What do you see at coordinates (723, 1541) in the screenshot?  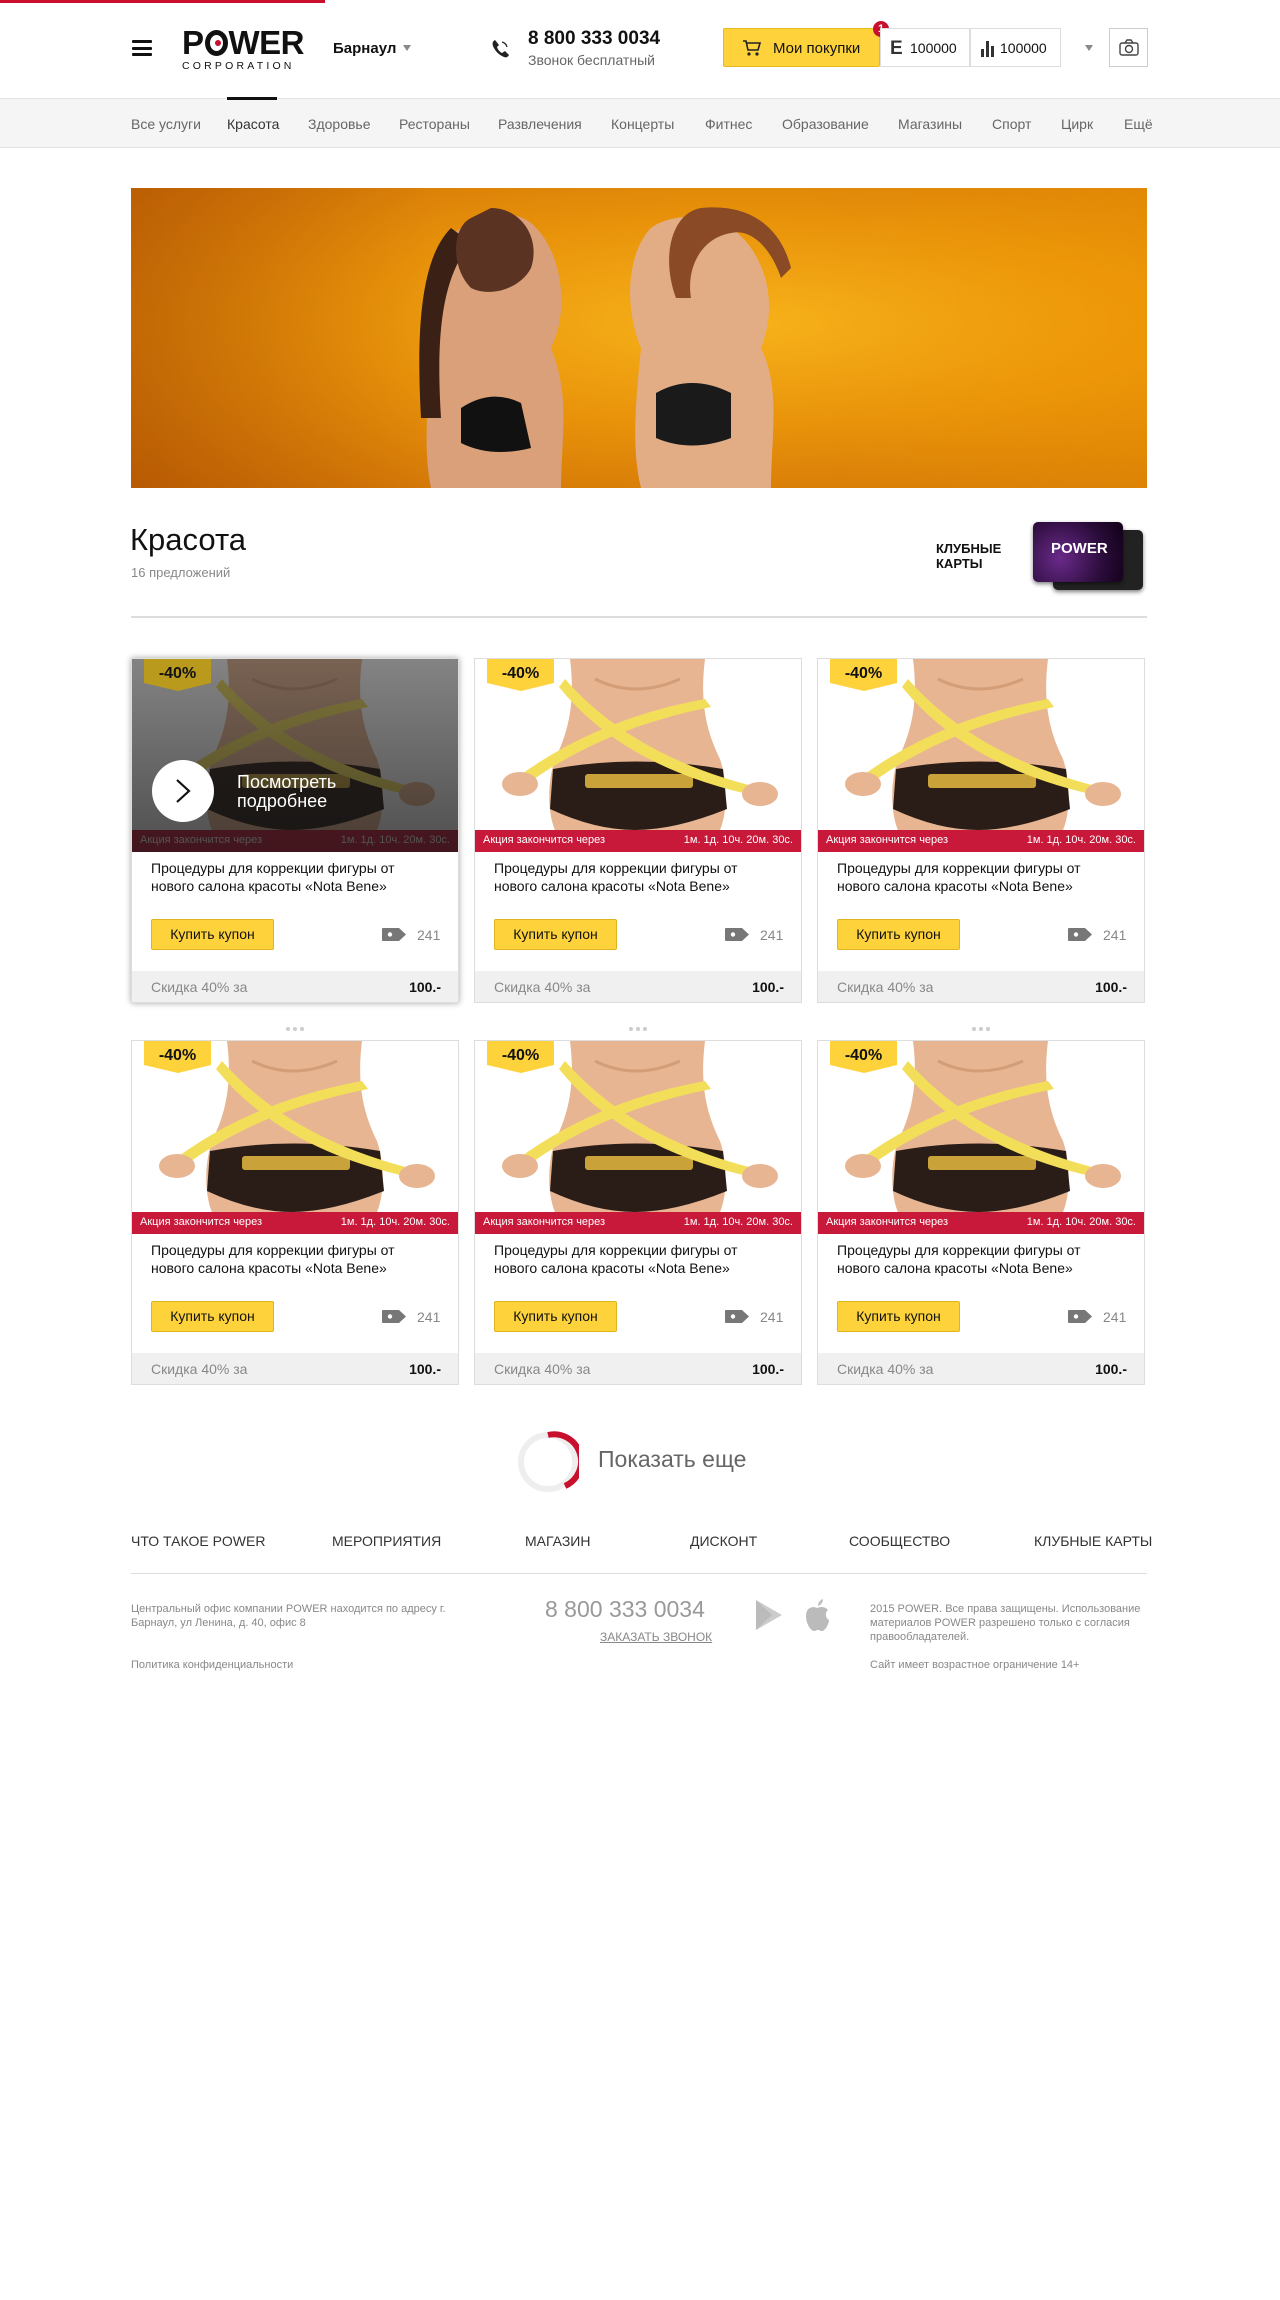 I see `footer-link-discount: ДИСКОНТ` at bounding box center [723, 1541].